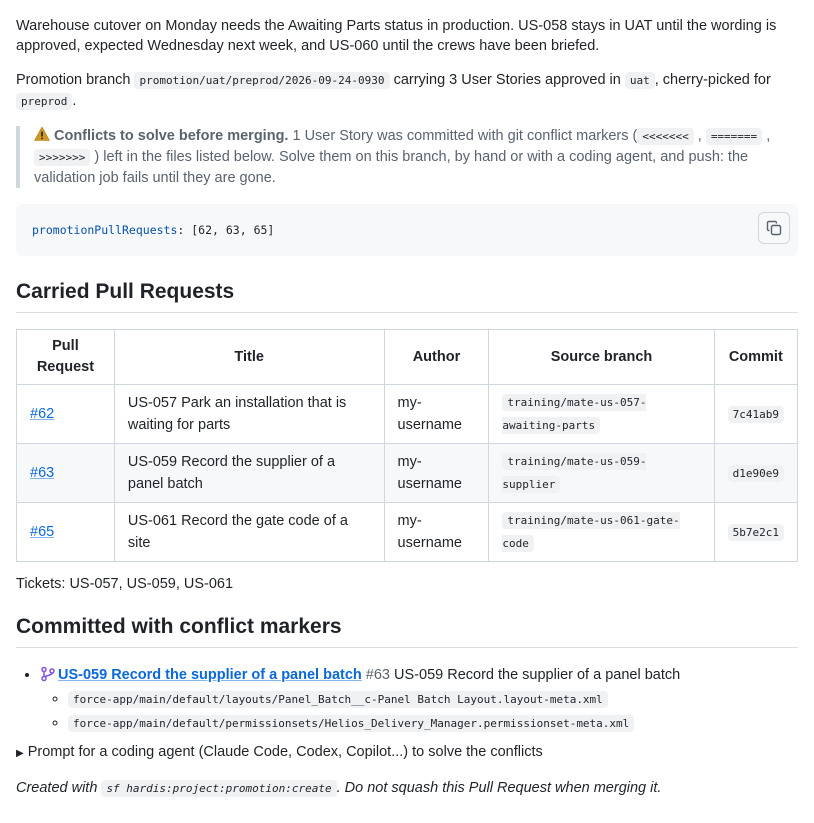 This screenshot has height=823, width=814. Describe the element at coordinates (42, 473) in the screenshot. I see `pr-link: #63` at that location.